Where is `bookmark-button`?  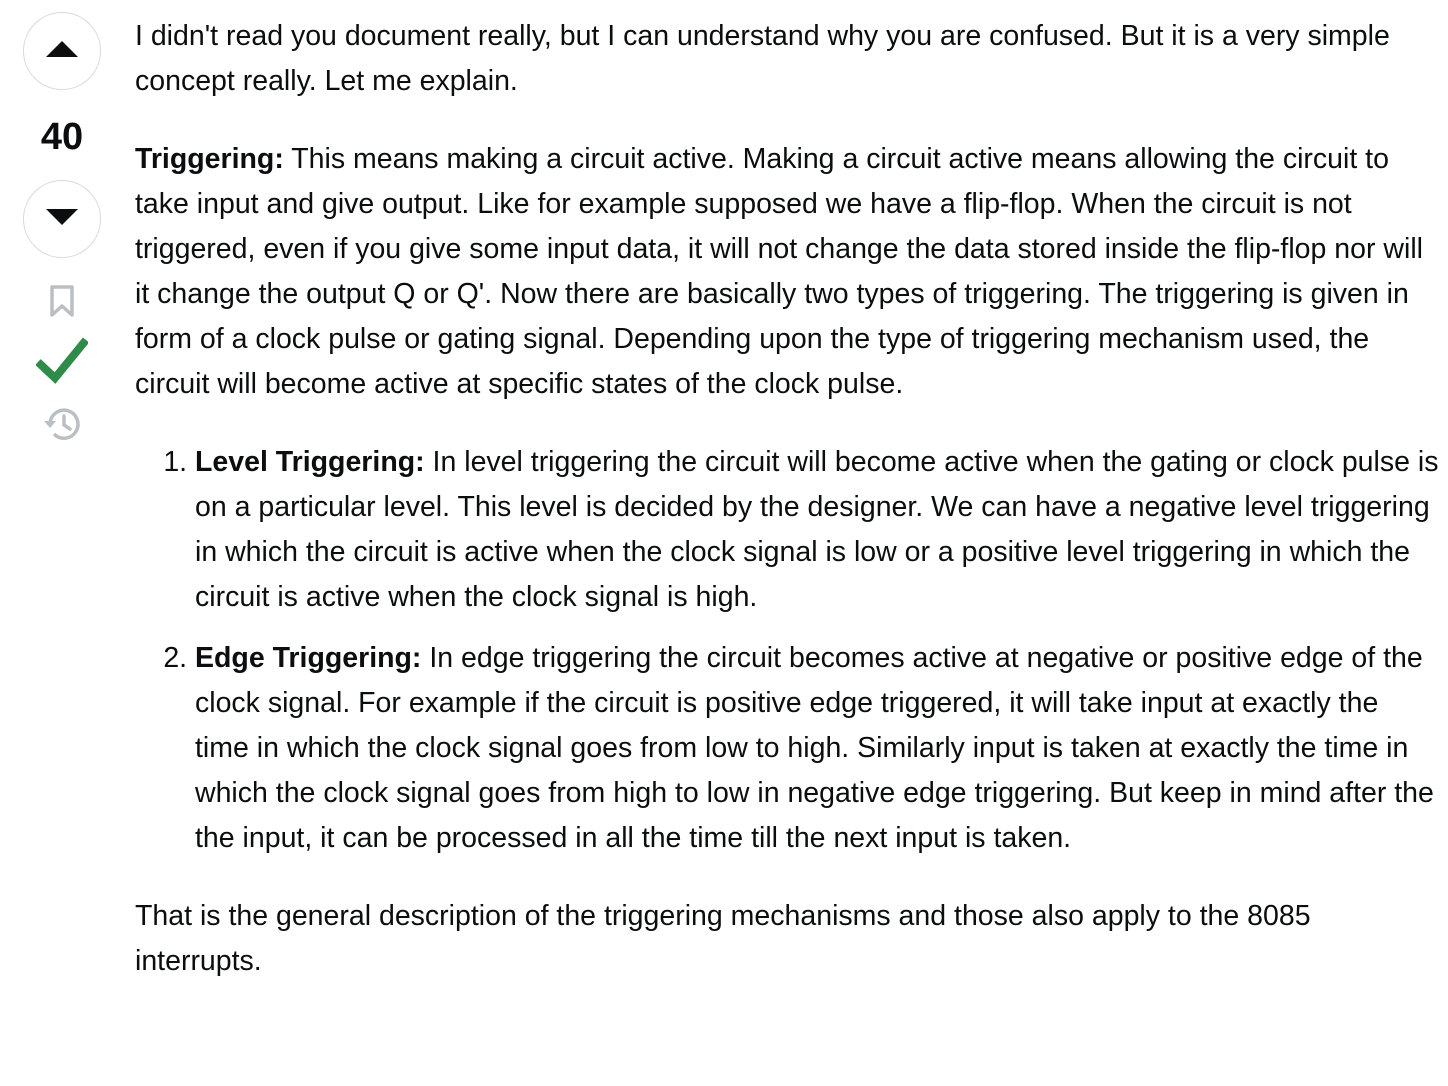
bookmark-button is located at coordinates (62, 303).